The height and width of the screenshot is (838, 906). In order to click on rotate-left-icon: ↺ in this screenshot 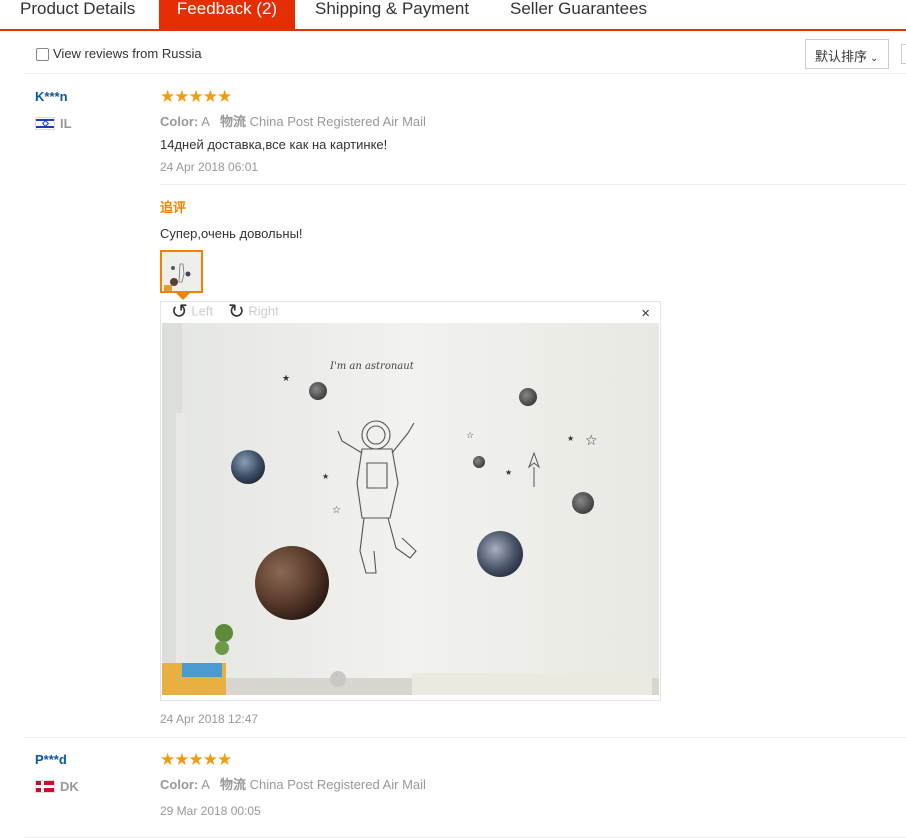, I will do `click(179, 312)`.